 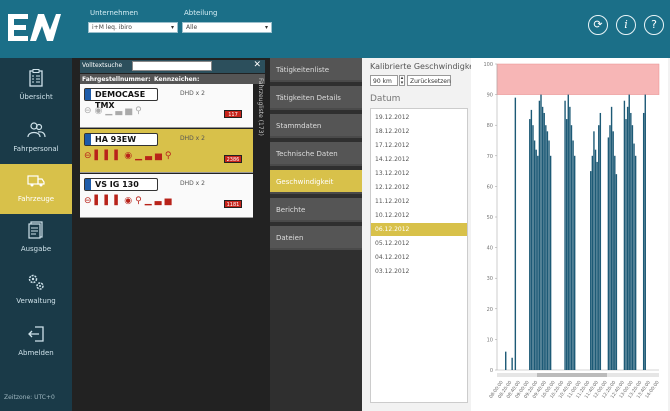 I want to click on plate-text: HA 93EW, so click(x=116, y=139).